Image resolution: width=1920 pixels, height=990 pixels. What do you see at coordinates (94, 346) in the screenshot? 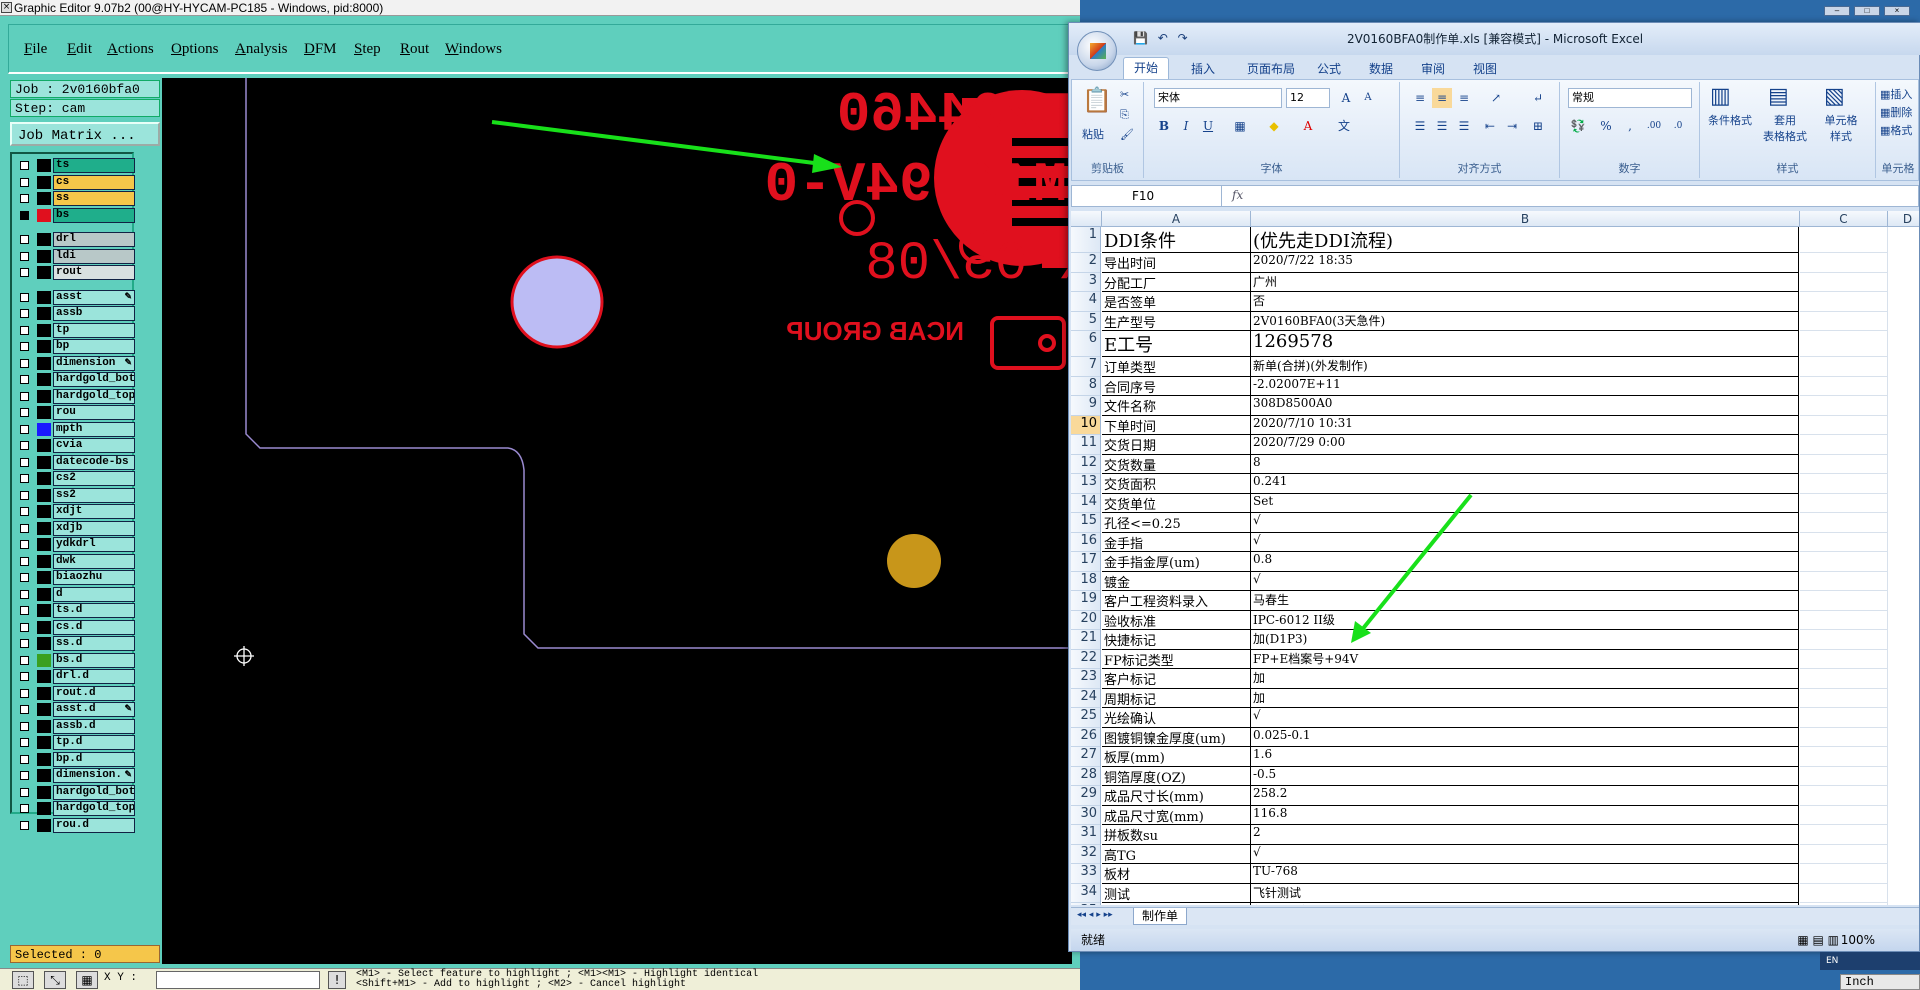
I see `layer-name: bp` at bounding box center [94, 346].